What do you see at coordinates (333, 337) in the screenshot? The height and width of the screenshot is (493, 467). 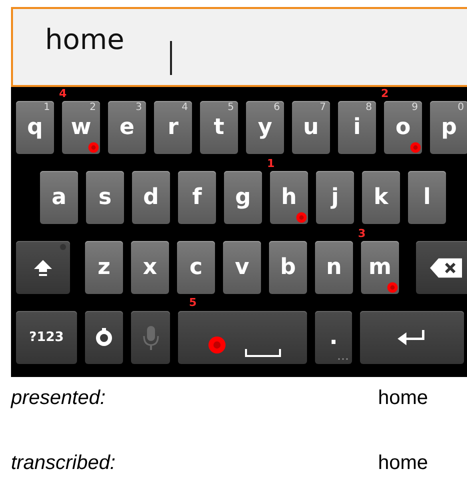 I see `period-key: .` at bounding box center [333, 337].